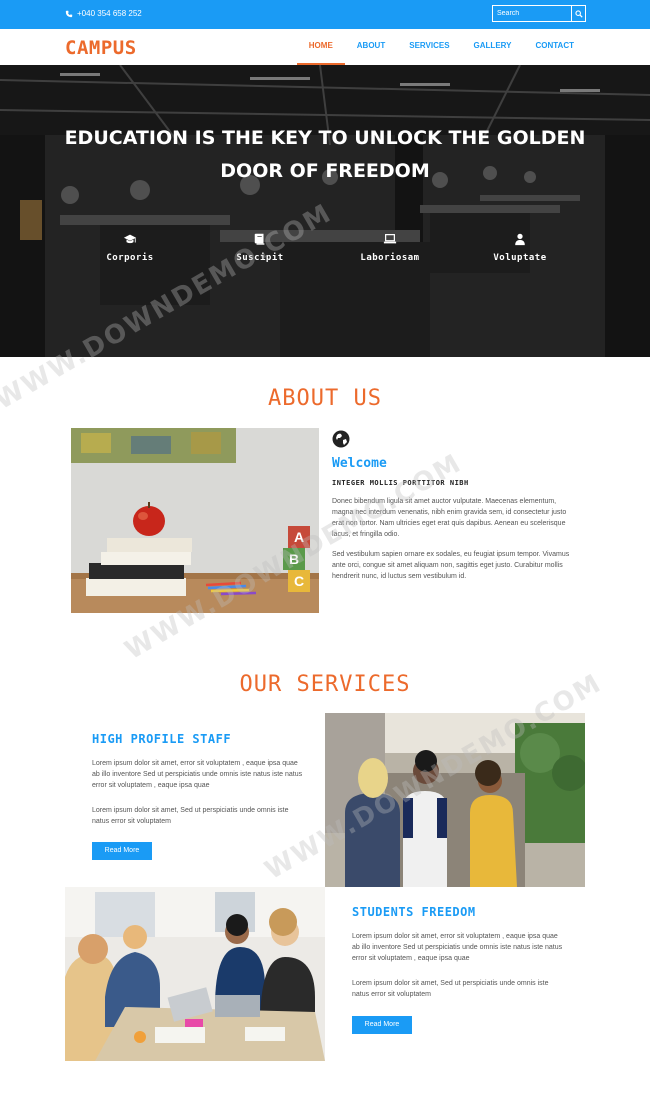 The image size is (650, 1114). Describe the element at coordinates (429, 47) in the screenshot. I see `nav-services: SERVICES` at that location.